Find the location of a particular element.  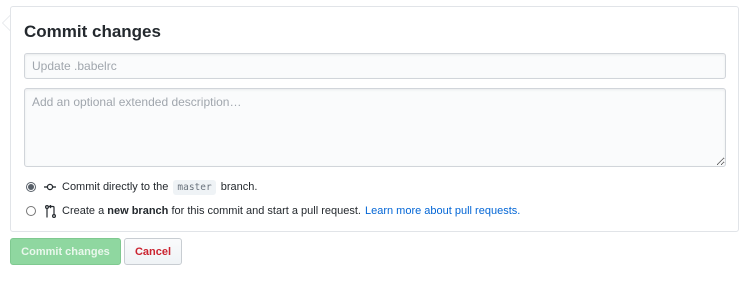

cancel-button: Cancel is located at coordinates (153, 251).